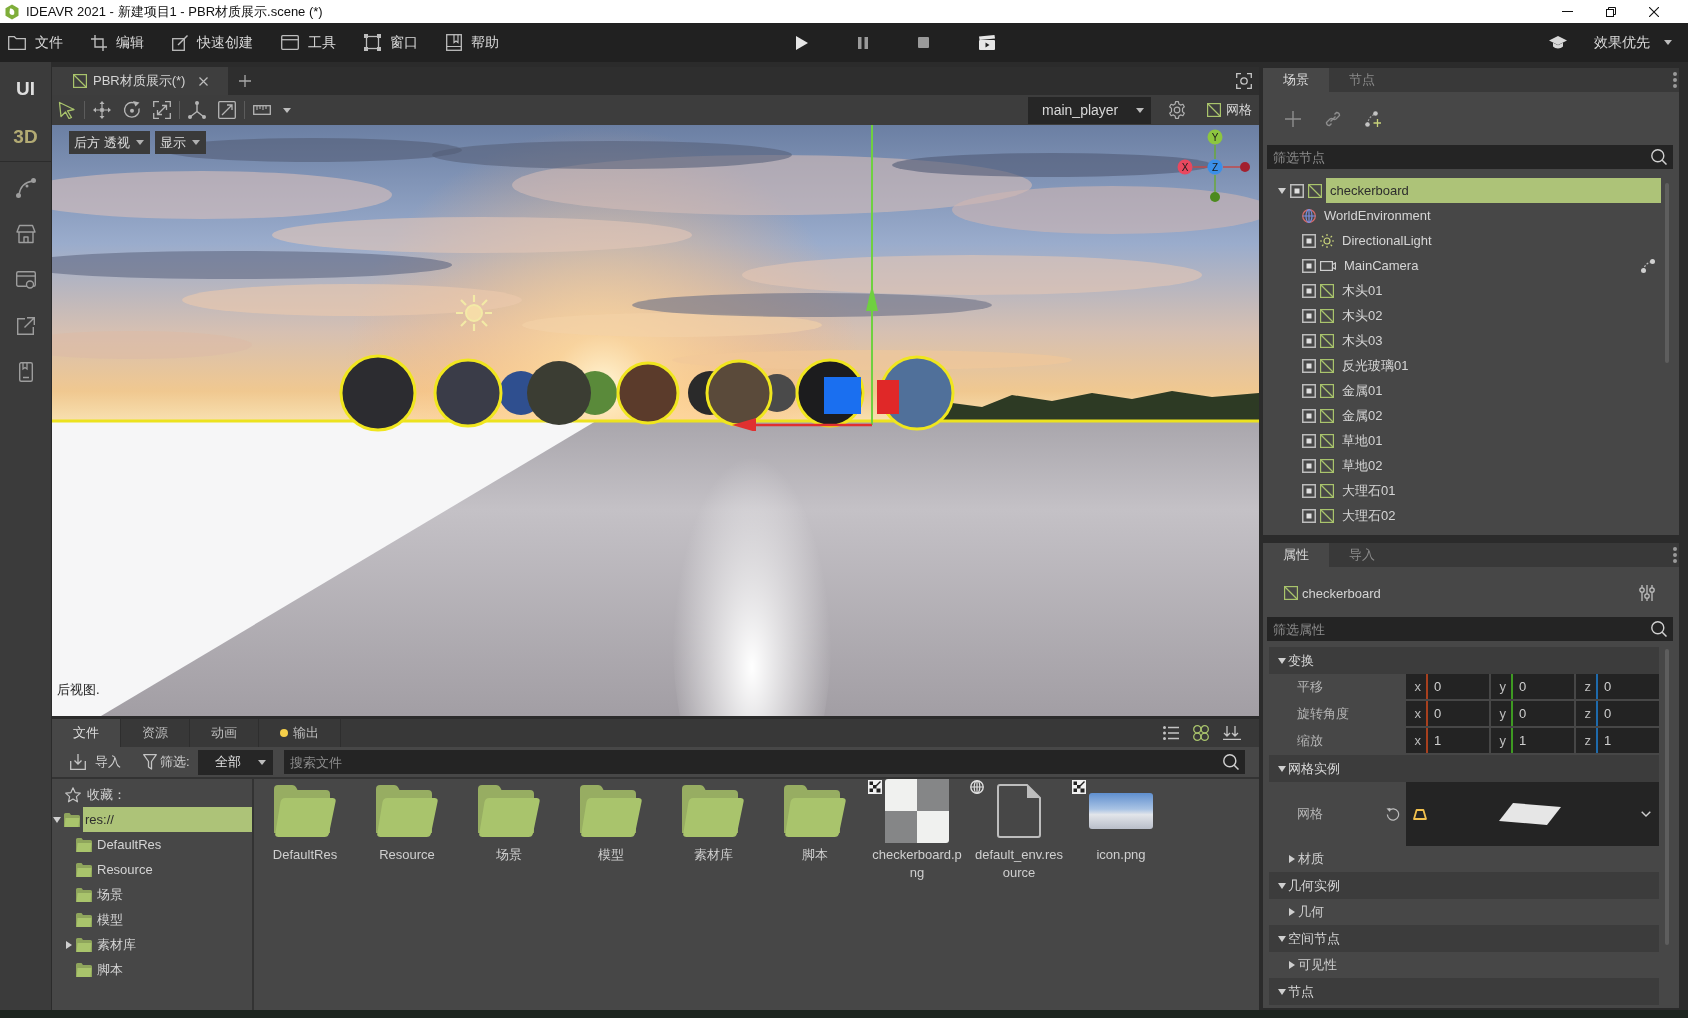  What do you see at coordinates (95, 762) in the screenshot?
I see `import-button: 导入` at bounding box center [95, 762].